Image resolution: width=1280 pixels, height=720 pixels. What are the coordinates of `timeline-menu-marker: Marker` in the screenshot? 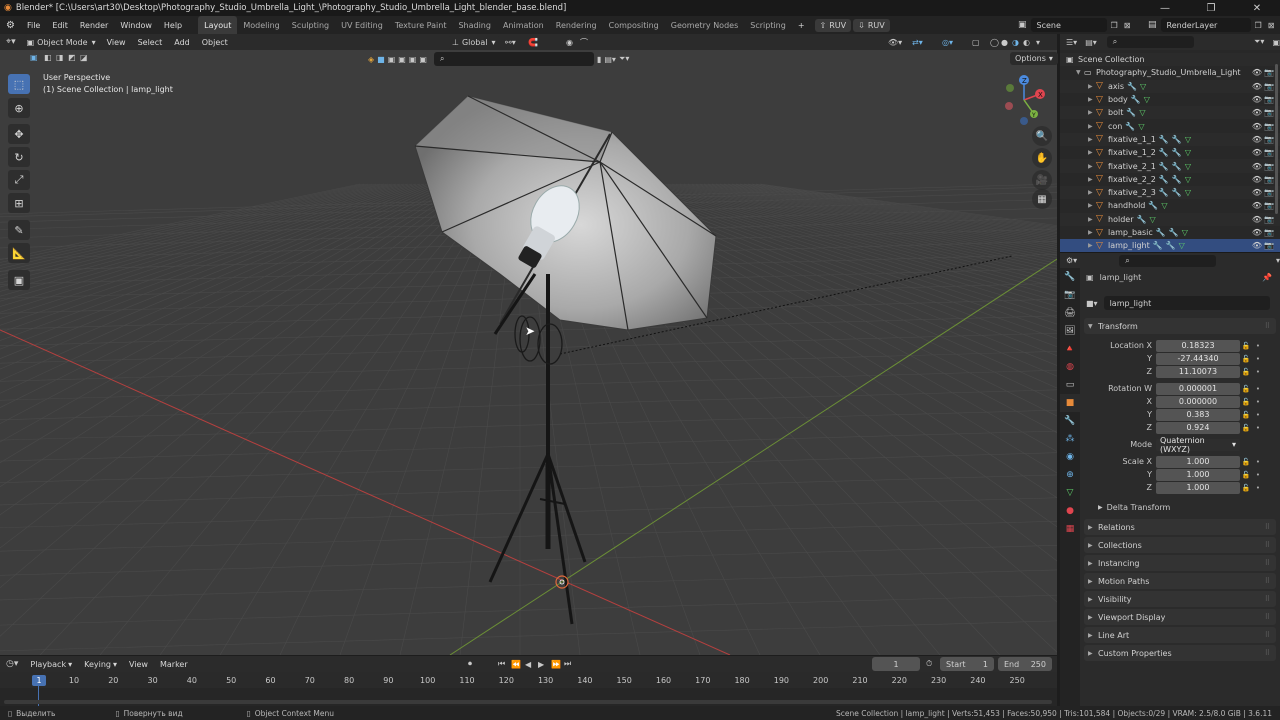 It's located at (174, 664).